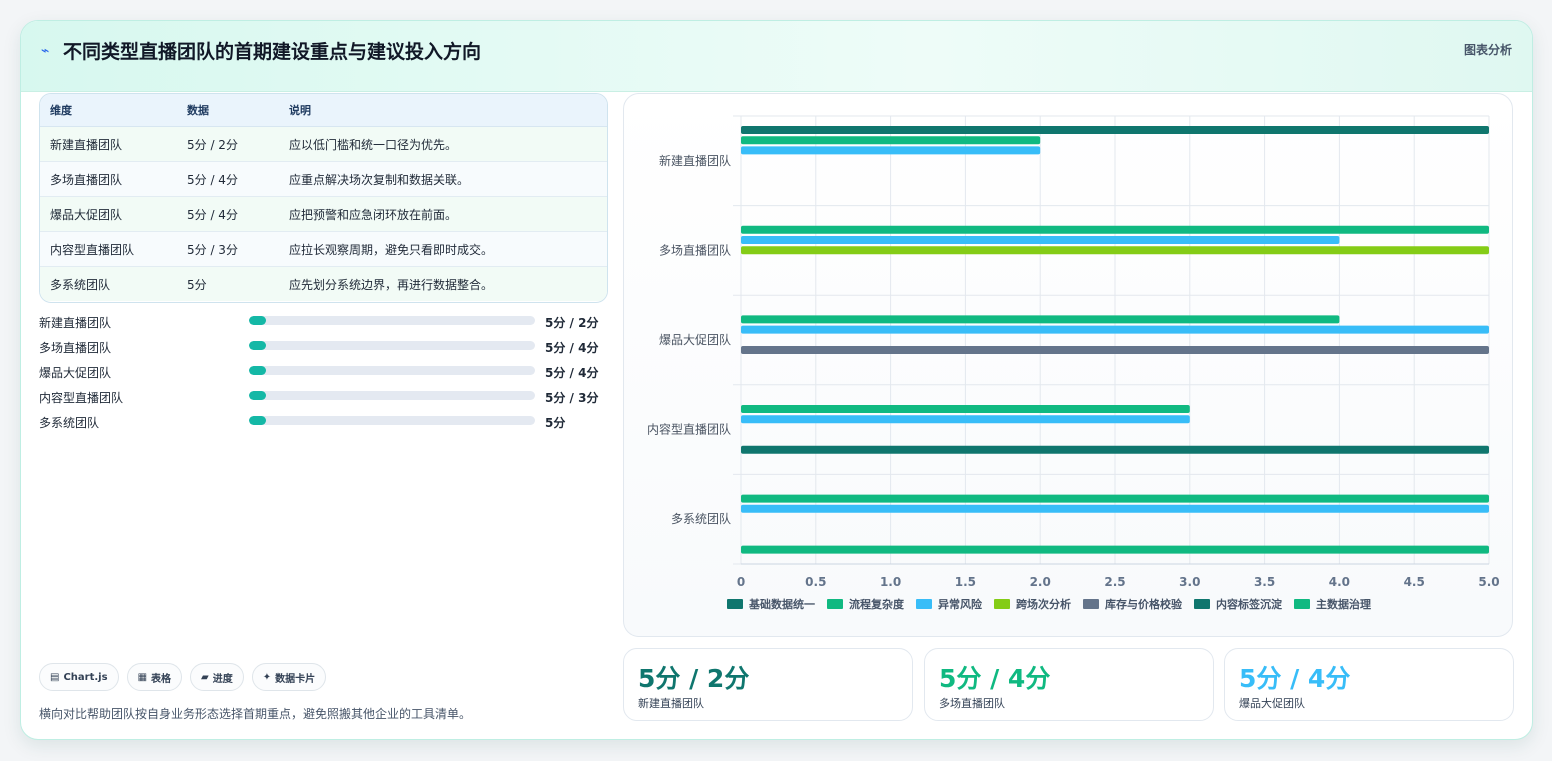  What do you see at coordinates (161, 679) in the screenshot?
I see `chip-label: 表格` at bounding box center [161, 679].